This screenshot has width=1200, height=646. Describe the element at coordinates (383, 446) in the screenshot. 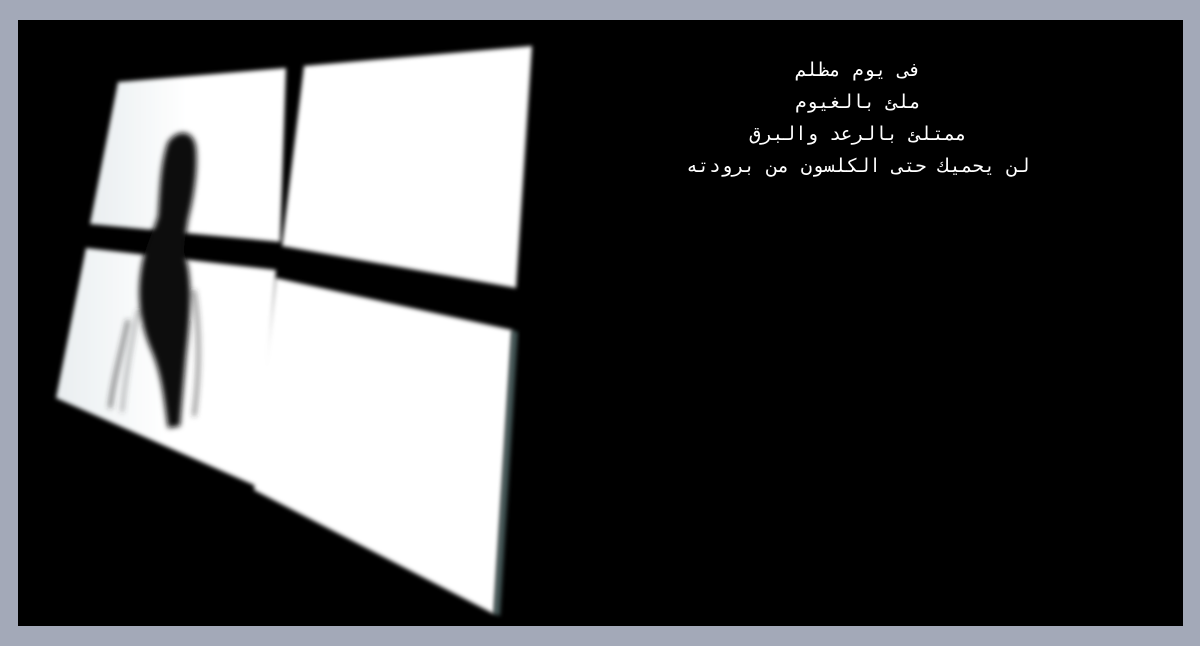

I see `window-pane-bottom-right` at that location.